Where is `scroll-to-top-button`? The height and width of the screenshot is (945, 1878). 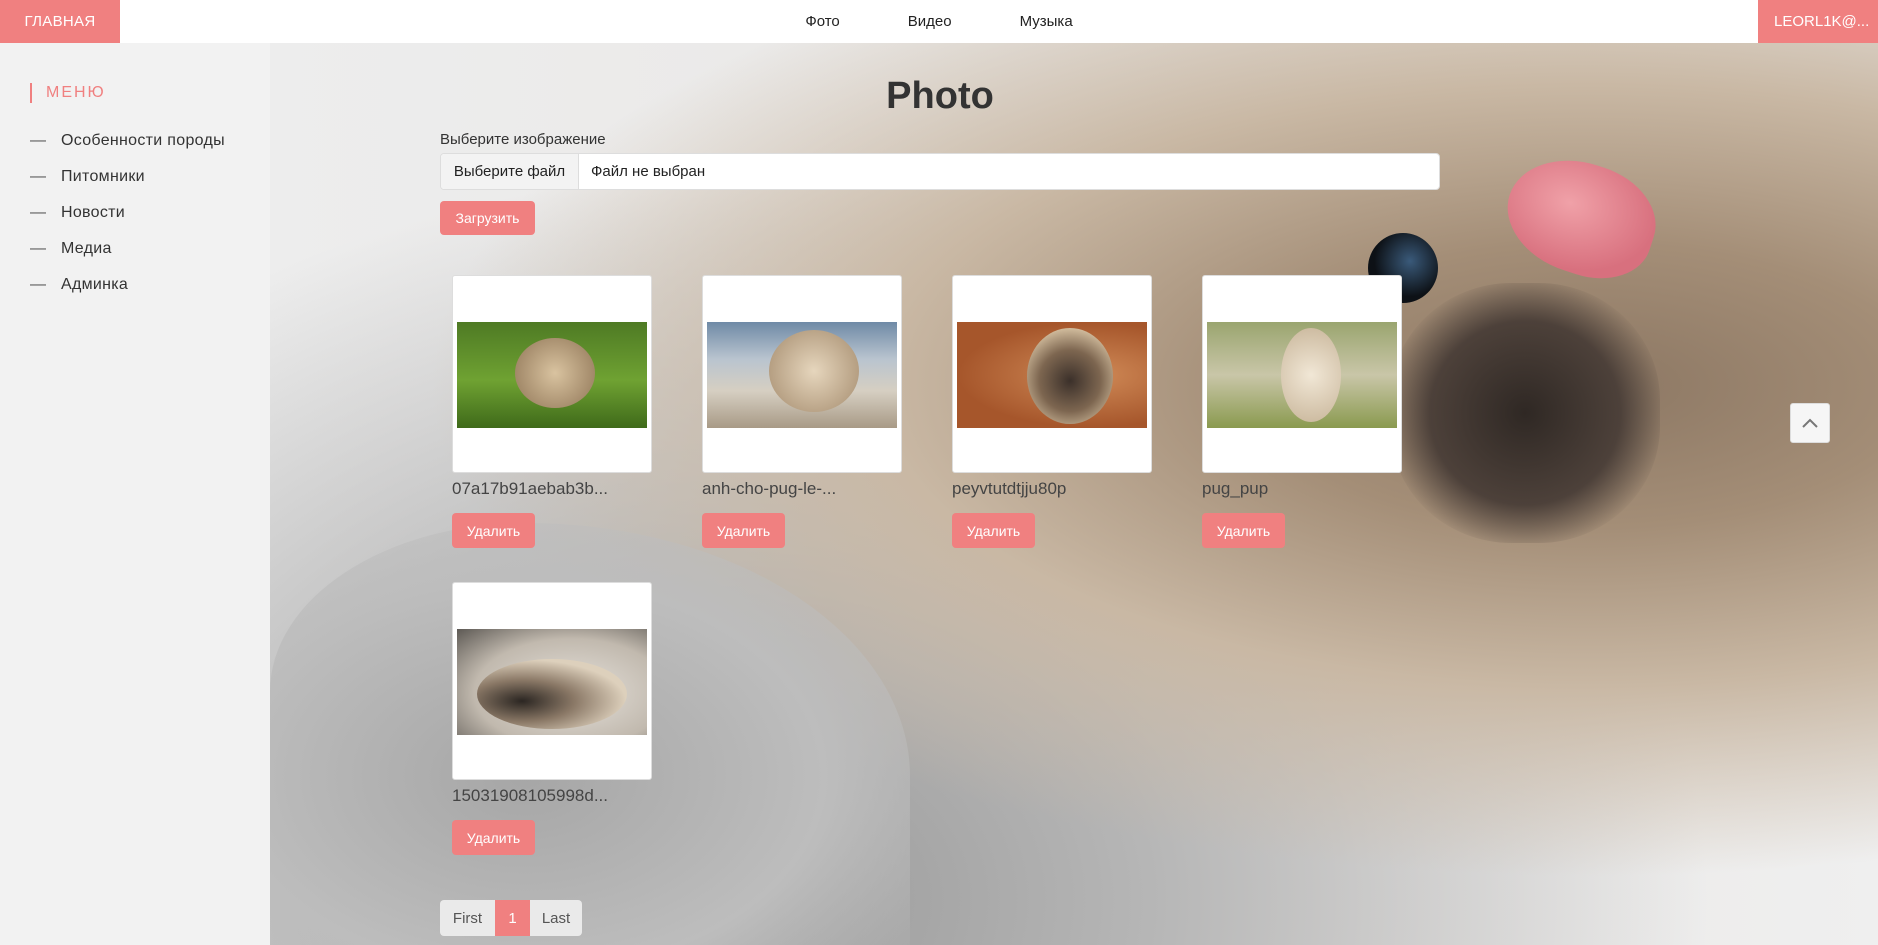 scroll-to-top-button is located at coordinates (1810, 423).